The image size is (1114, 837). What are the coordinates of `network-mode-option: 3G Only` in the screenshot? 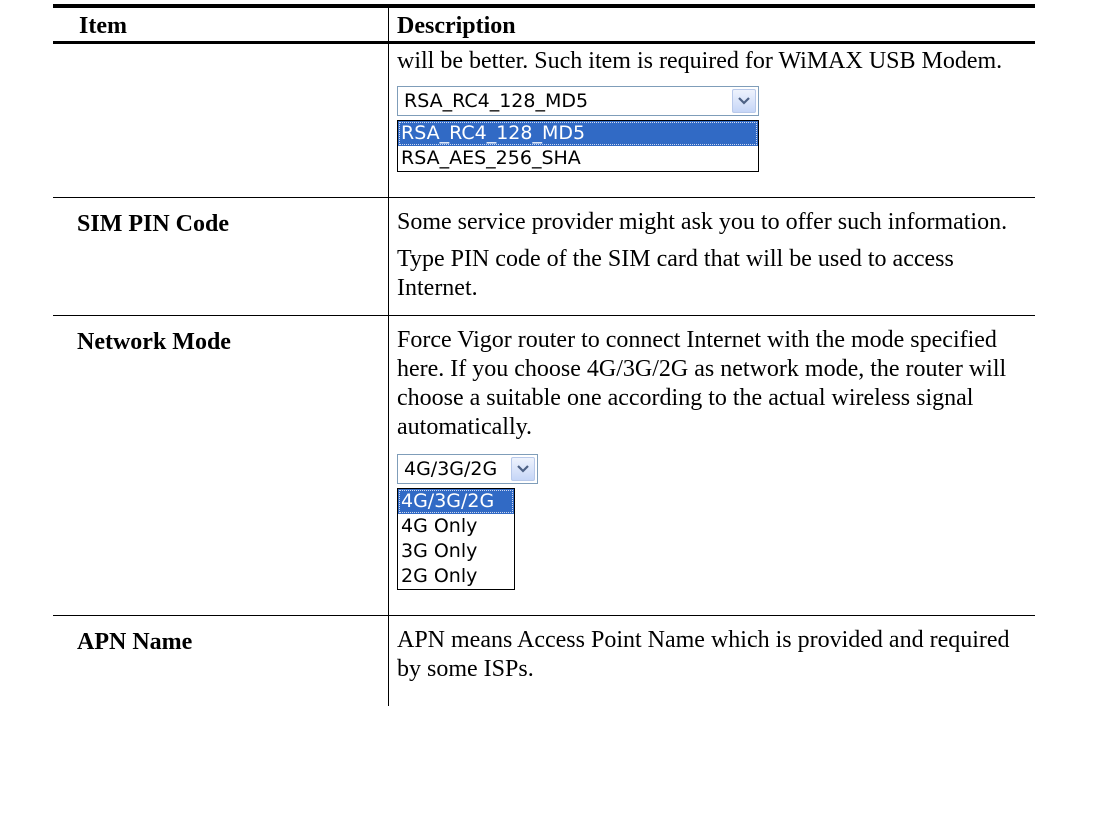 It's located at (456, 551).